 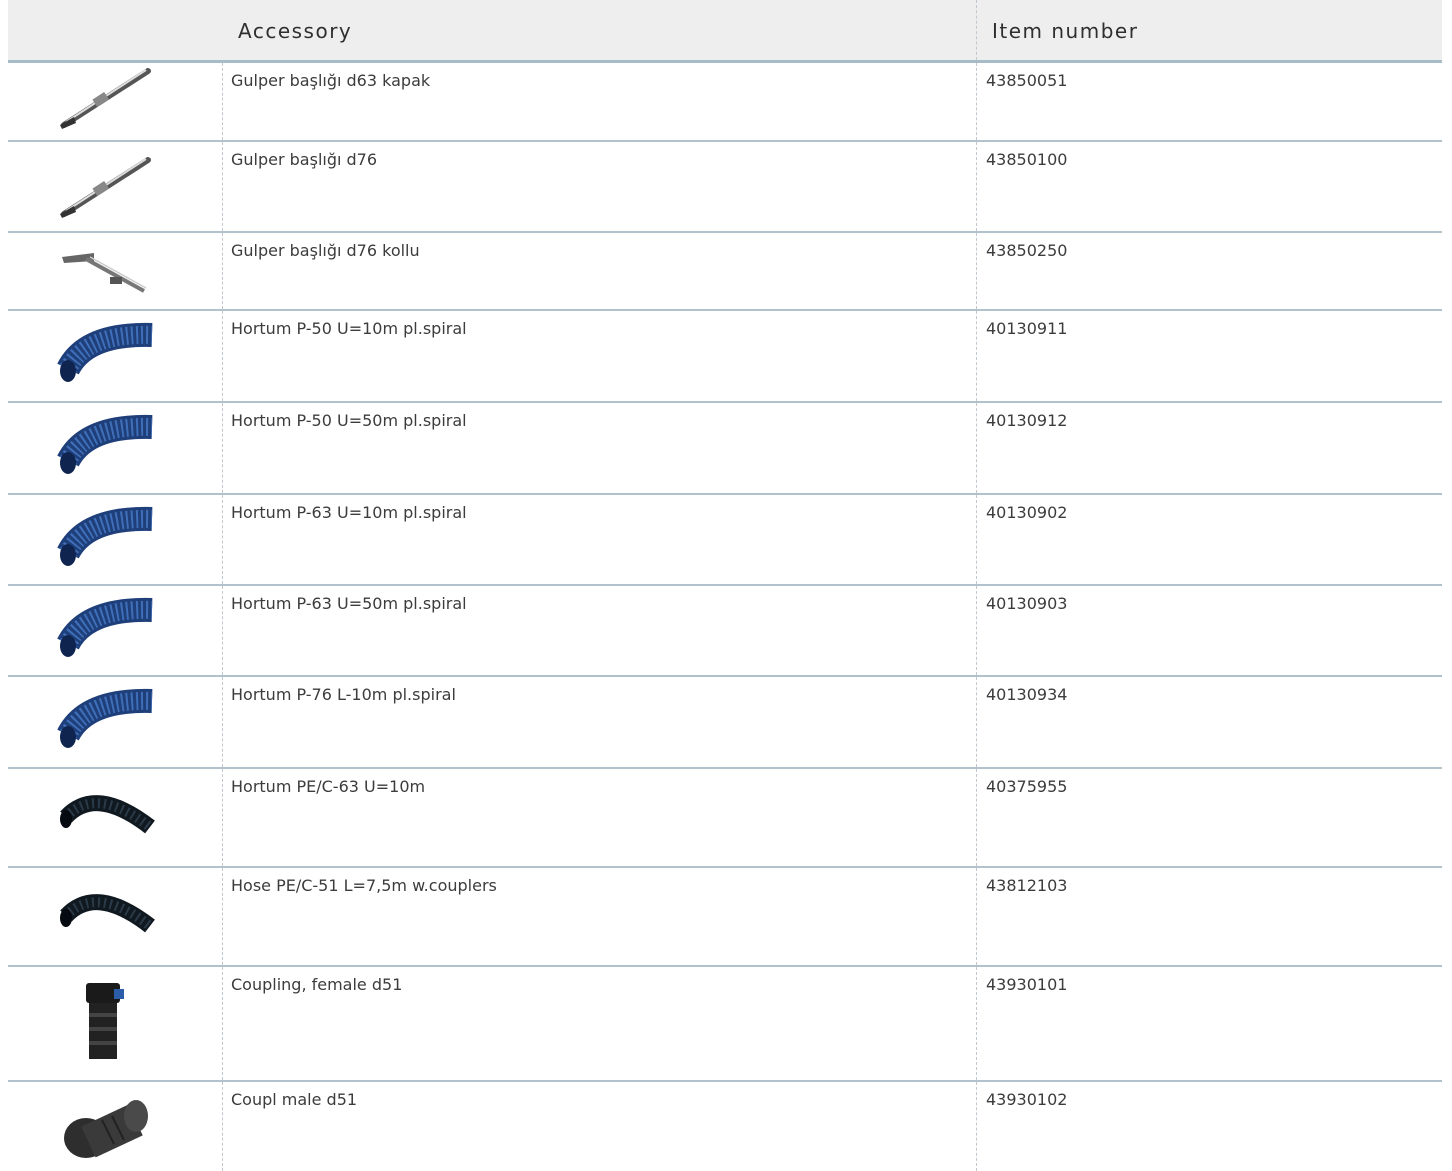 I want to click on male-coupling-icon, so click(x=106, y=1129).